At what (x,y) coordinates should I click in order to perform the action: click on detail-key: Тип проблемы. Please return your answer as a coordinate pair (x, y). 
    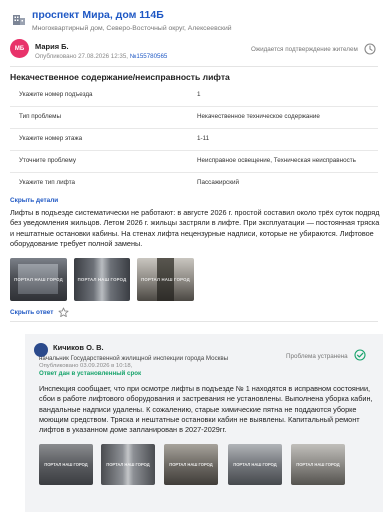
    Looking at the image, I should click on (40, 116).